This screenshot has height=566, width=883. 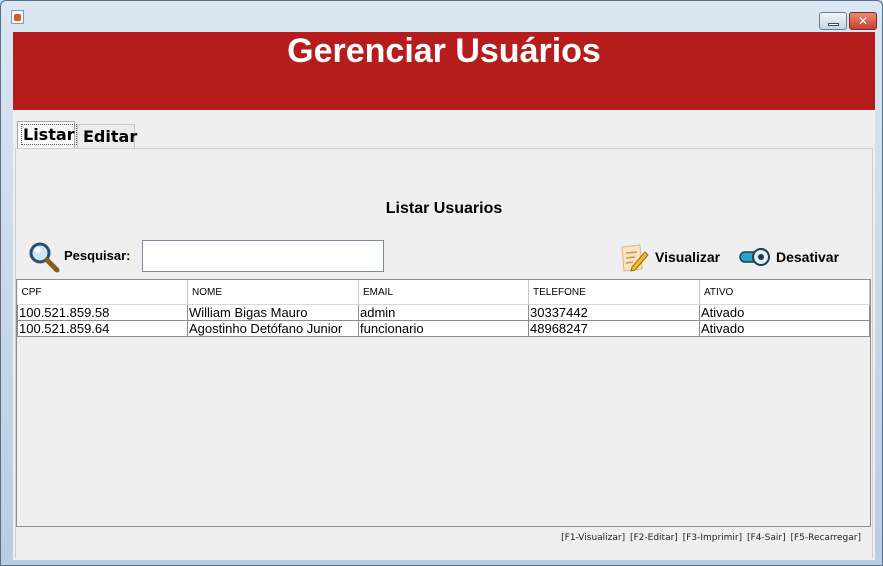 I want to click on header-banner: Gerenciar Usuários, so click(x=444, y=71).